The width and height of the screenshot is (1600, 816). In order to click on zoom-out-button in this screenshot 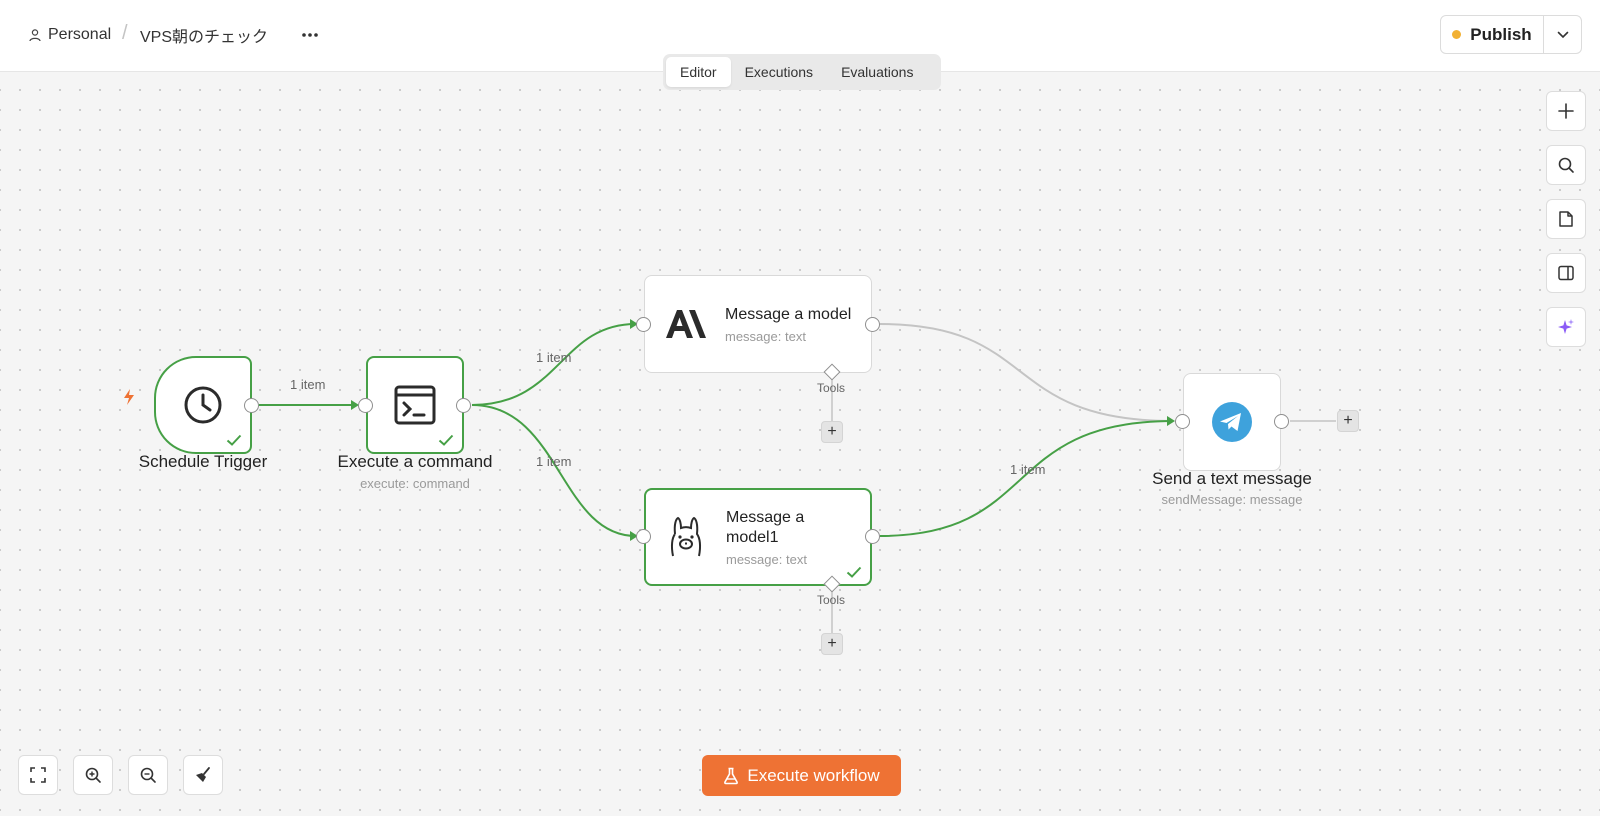, I will do `click(148, 775)`.